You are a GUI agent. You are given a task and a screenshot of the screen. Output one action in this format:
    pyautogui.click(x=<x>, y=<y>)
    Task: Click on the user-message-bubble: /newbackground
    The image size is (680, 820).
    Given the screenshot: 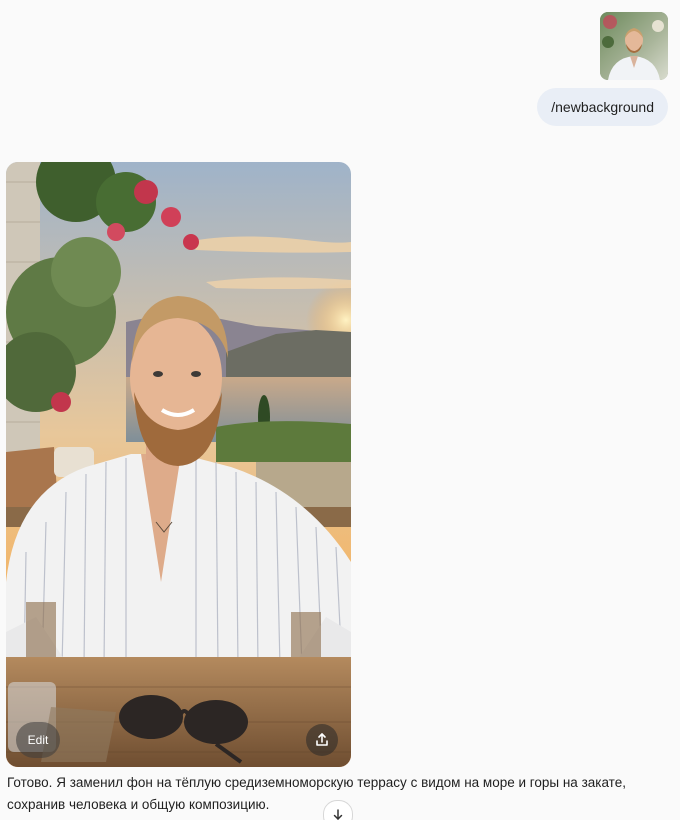 What is the action you would take?
    pyautogui.click(x=602, y=107)
    